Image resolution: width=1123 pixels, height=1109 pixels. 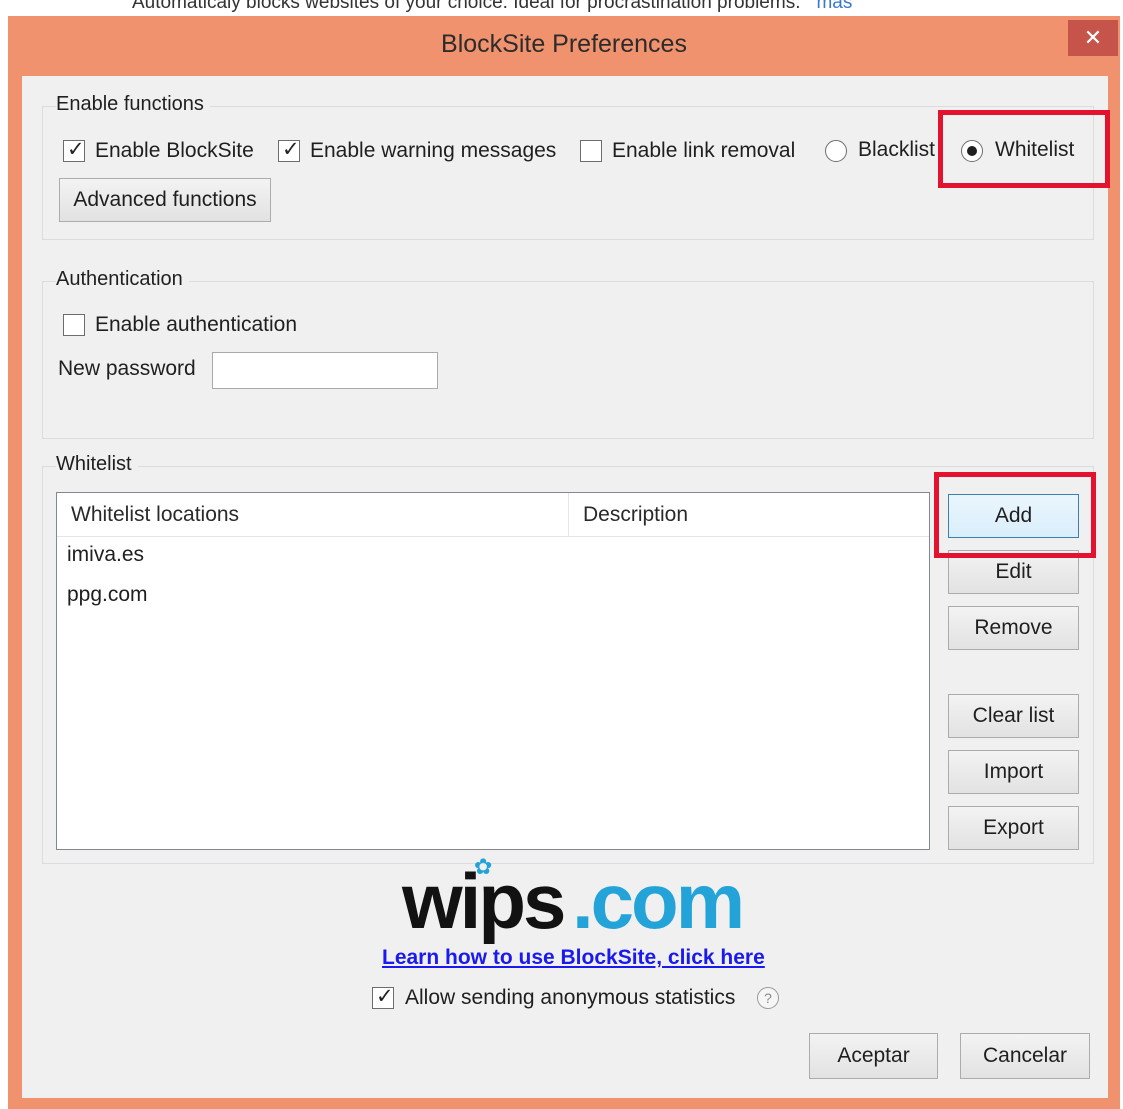 What do you see at coordinates (484, 901) in the screenshot?
I see `logo-wips-text: wips` at bounding box center [484, 901].